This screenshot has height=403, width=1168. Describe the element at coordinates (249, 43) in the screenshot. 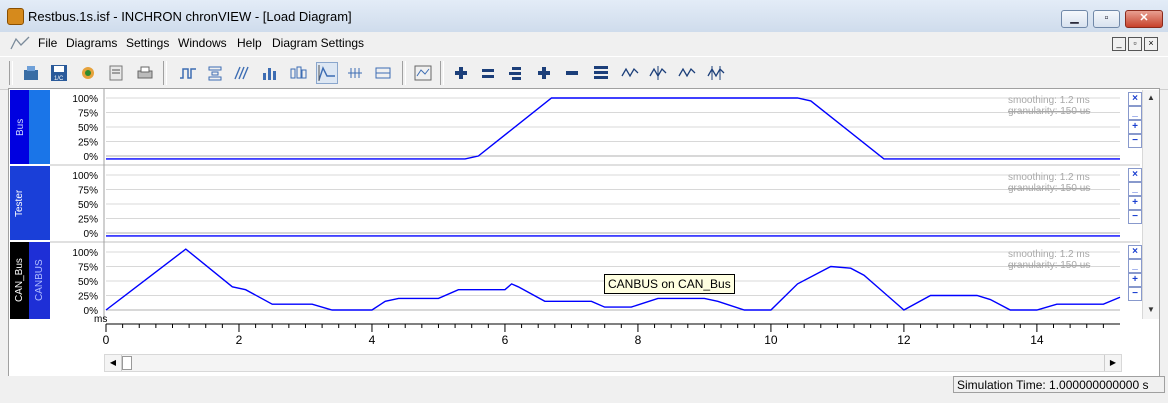

I see `menu-help: Help` at that location.